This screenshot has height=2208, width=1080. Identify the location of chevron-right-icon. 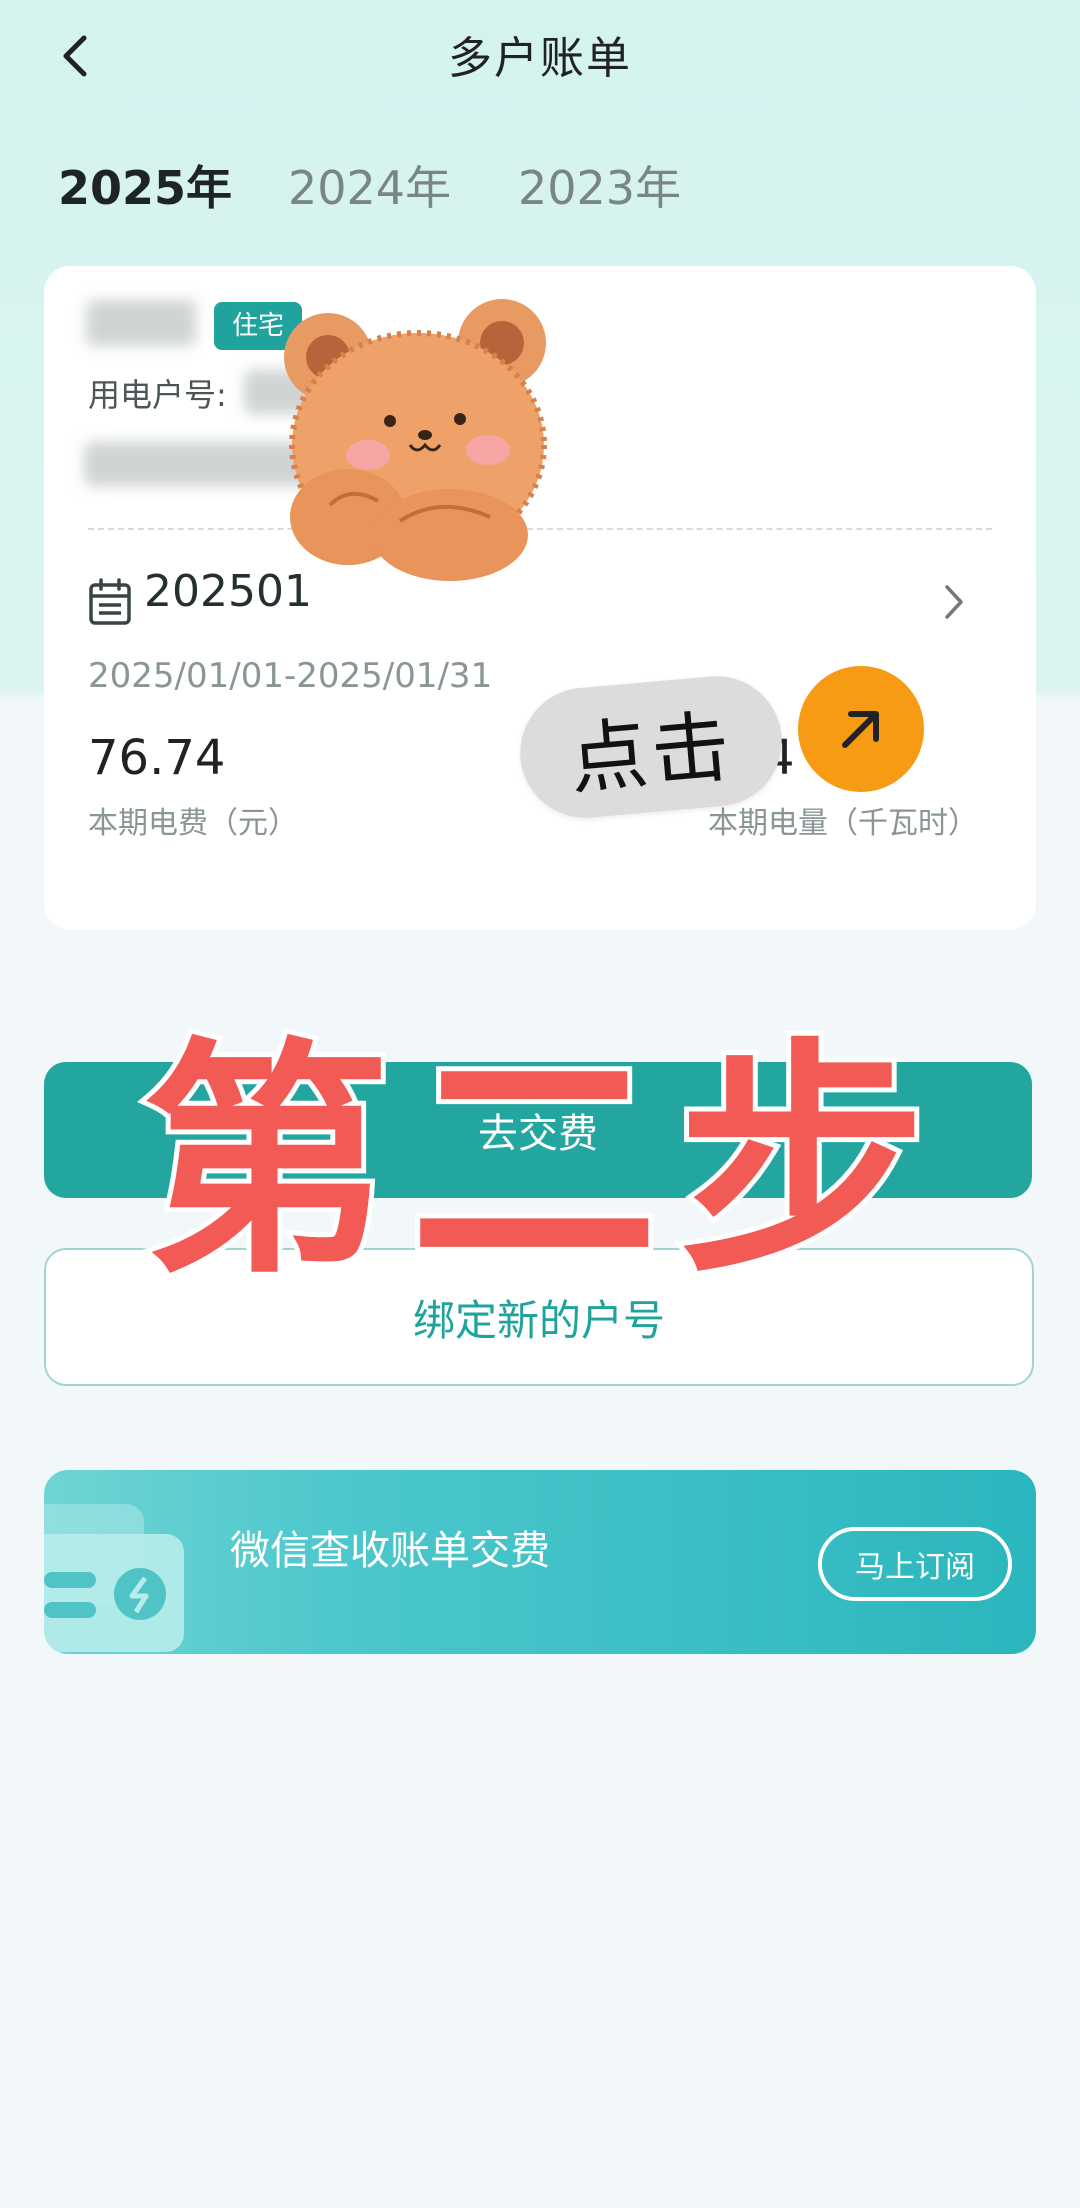
(954, 602).